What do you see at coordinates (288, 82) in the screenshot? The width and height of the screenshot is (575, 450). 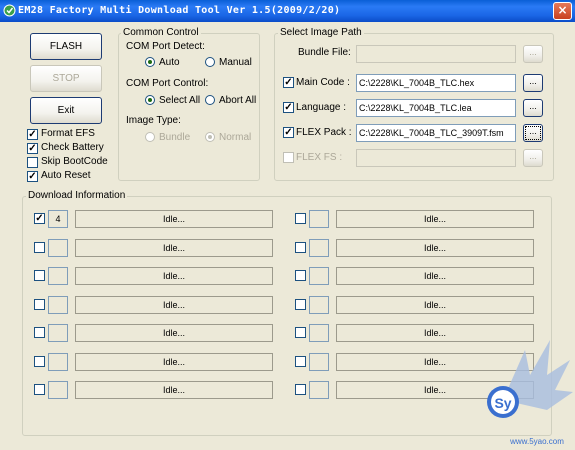 I see `main-code-checkbox: ✓` at bounding box center [288, 82].